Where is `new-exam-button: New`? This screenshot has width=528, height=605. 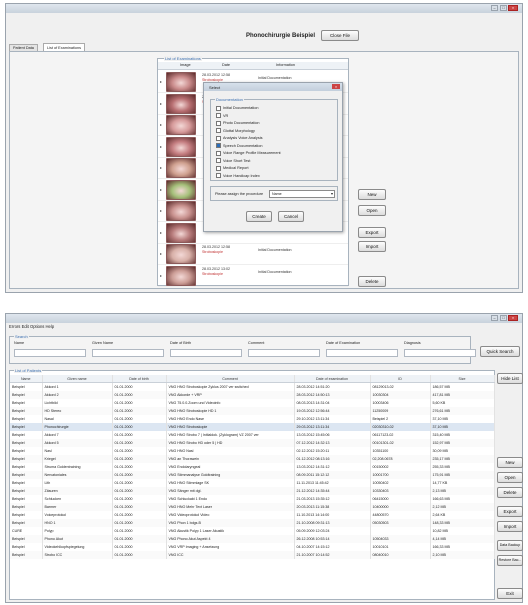
new-exam-button: New is located at coordinates (372, 194).